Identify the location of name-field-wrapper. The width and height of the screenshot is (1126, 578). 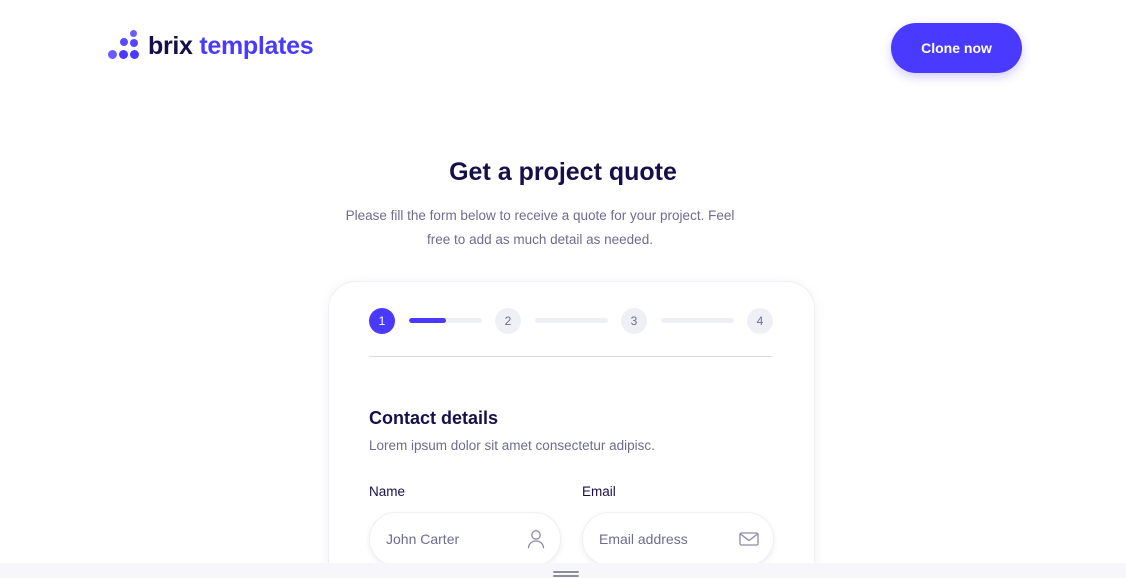
(465, 539).